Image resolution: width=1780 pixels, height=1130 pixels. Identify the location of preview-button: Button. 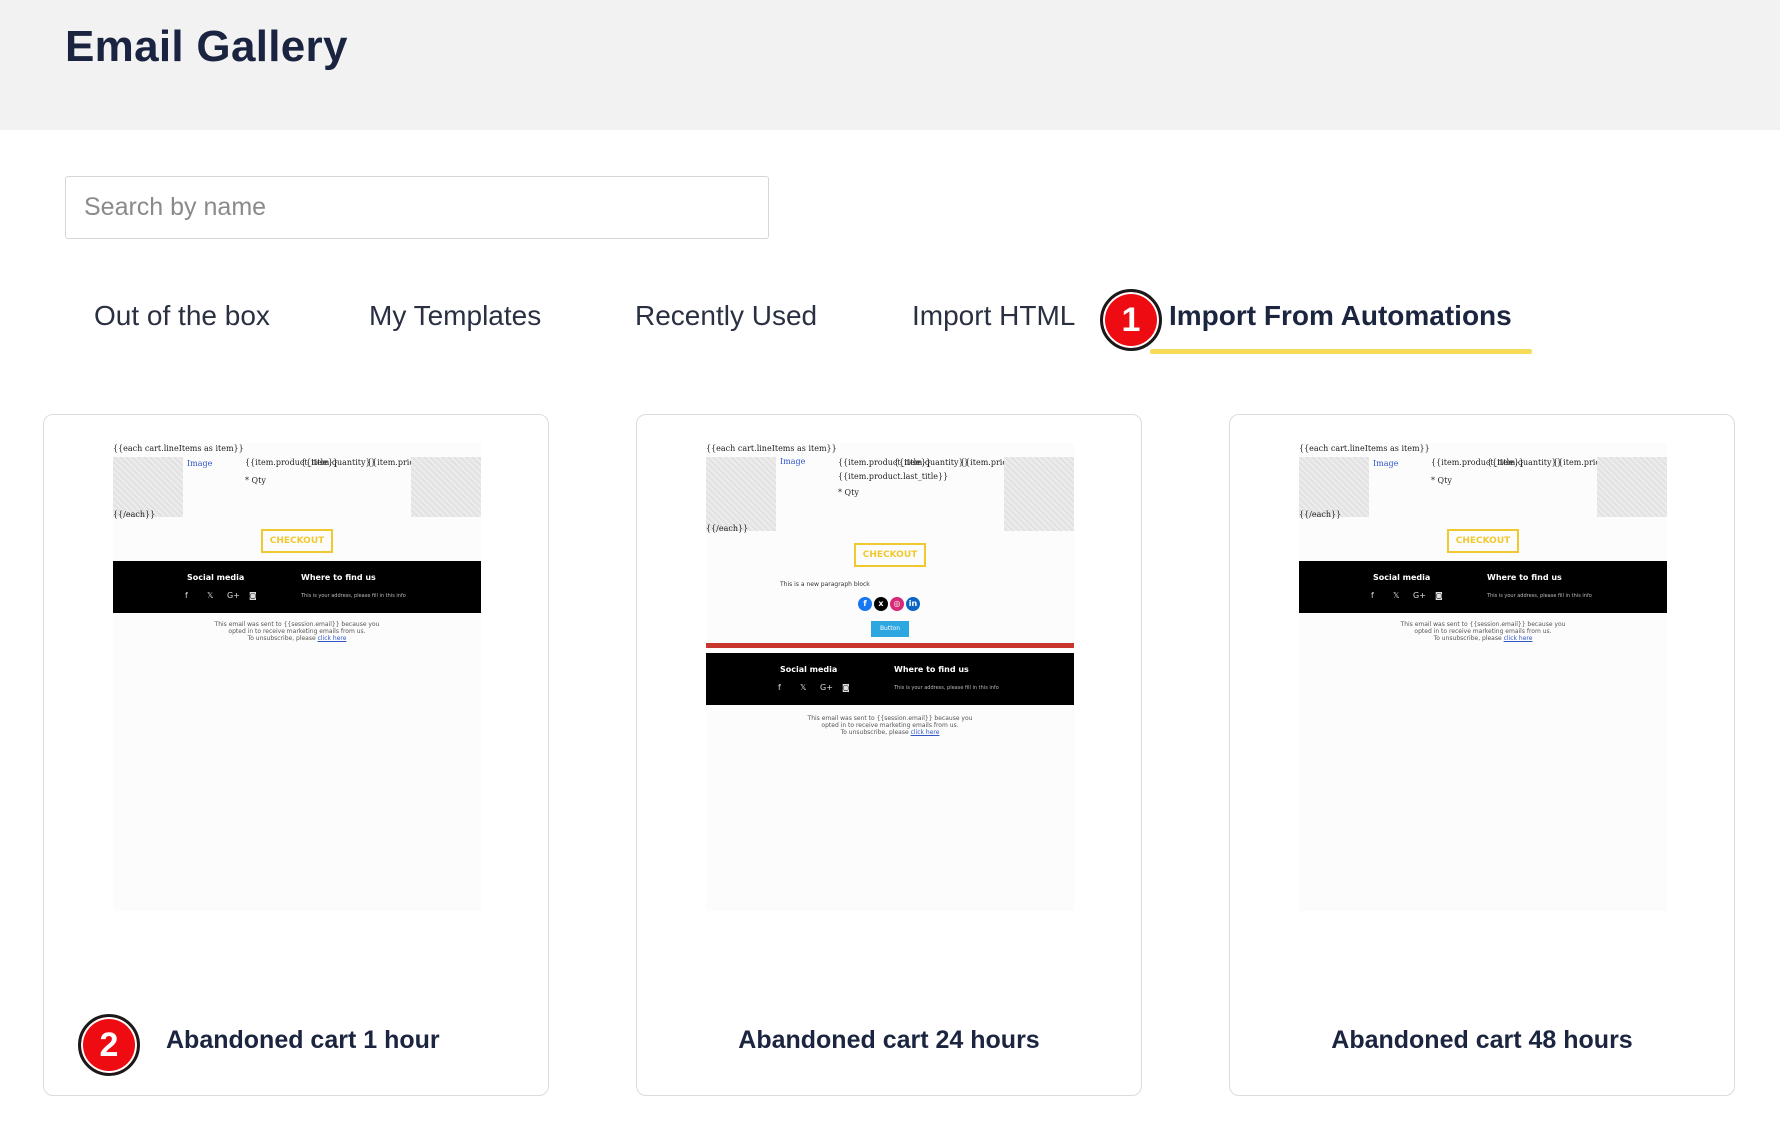
(890, 629).